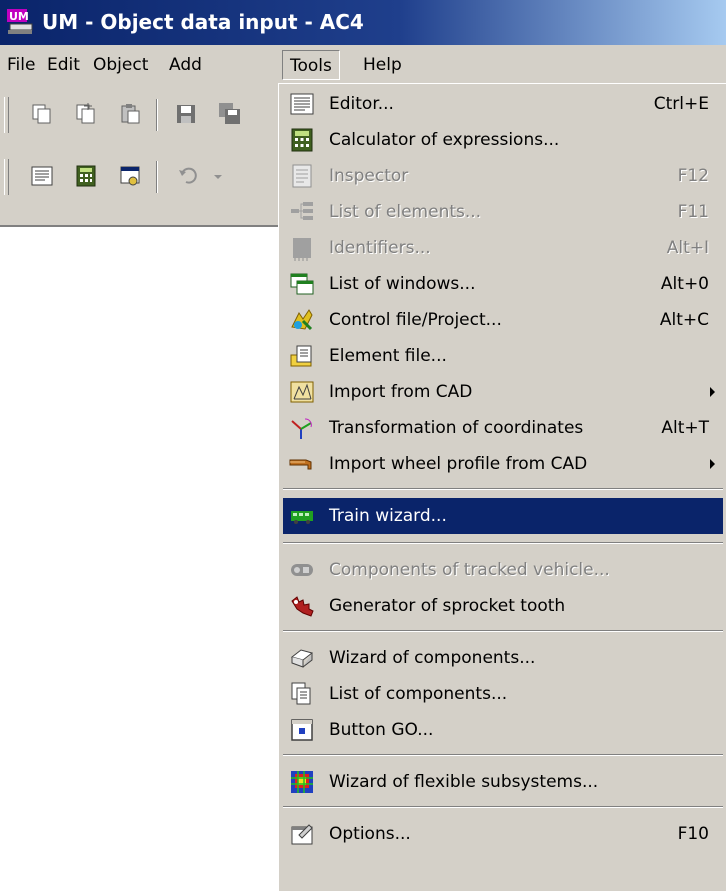  Describe the element at coordinates (685, 428) in the screenshot. I see `menu-item-shortcut: Alt+T` at that location.